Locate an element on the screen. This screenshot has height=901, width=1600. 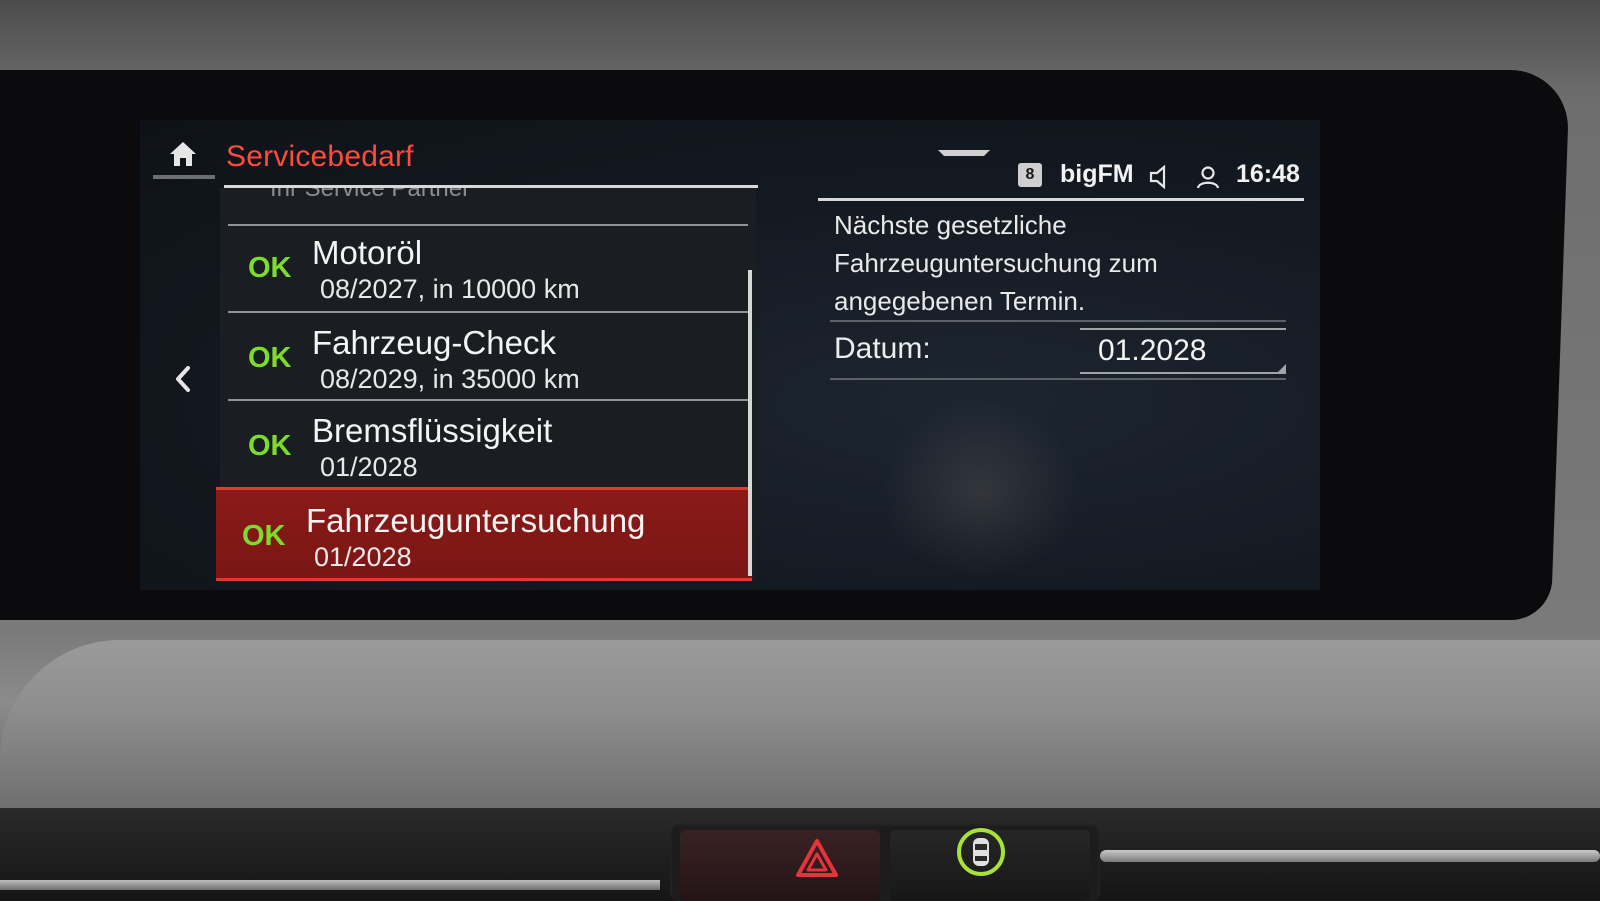
speaker-icon is located at coordinates (1157, 177).